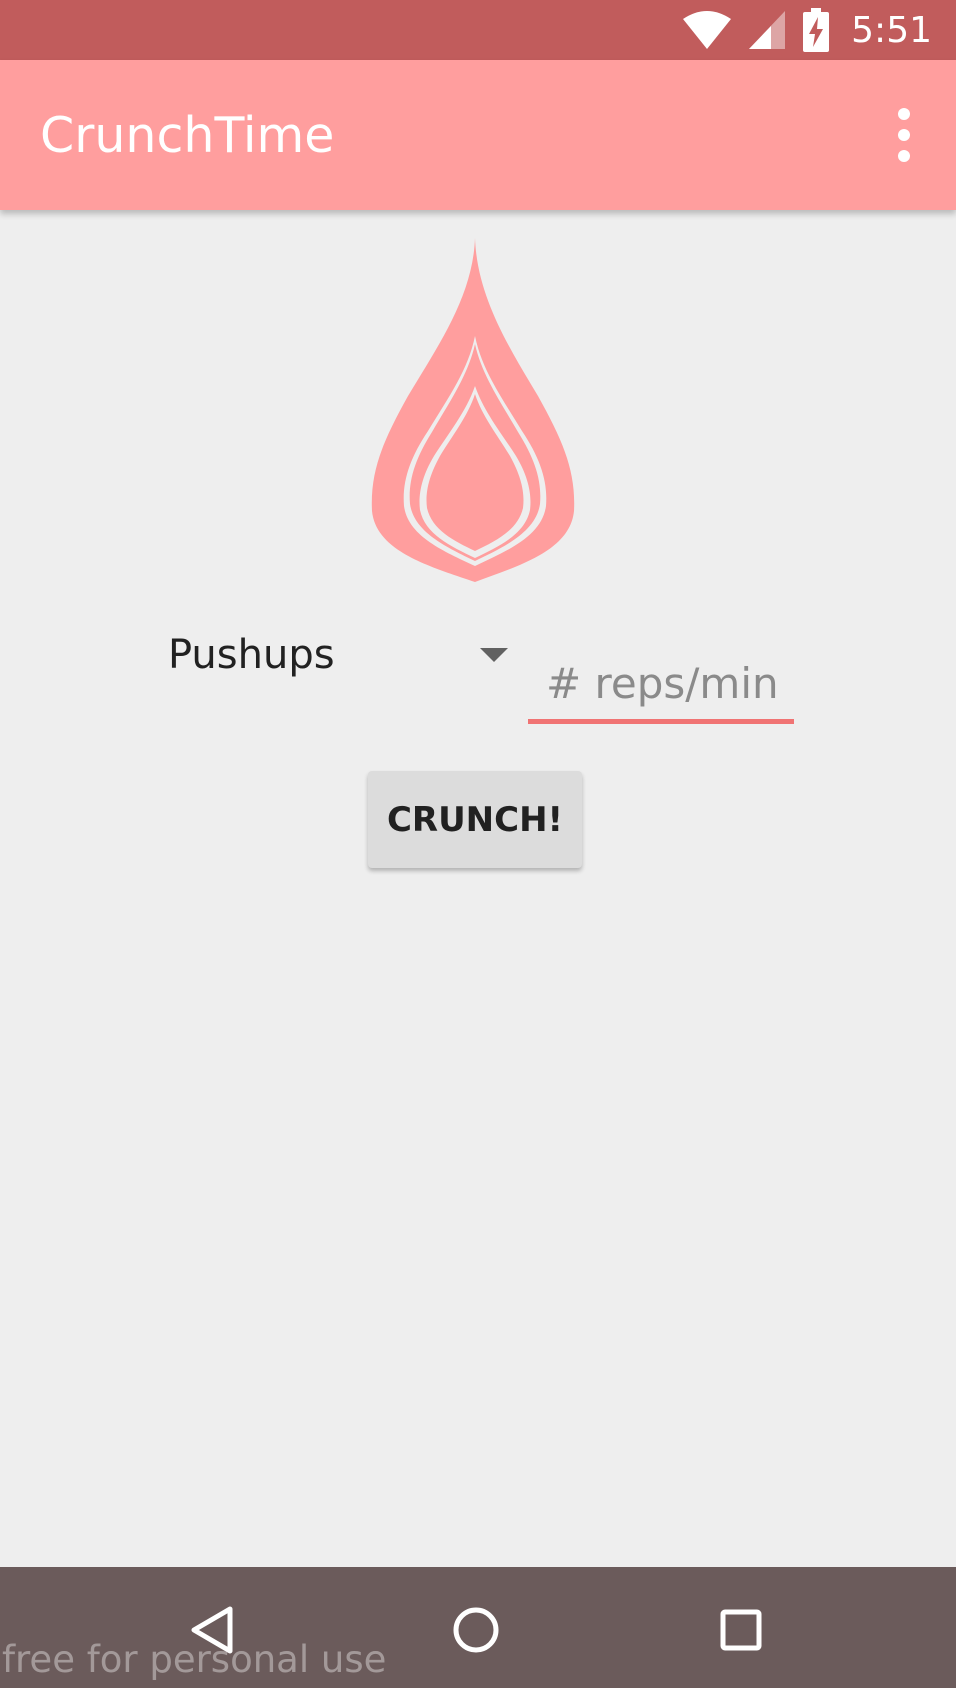 The image size is (956, 1688). Describe the element at coordinates (187, 135) in the screenshot. I see `app-title: CrunchTime` at that location.